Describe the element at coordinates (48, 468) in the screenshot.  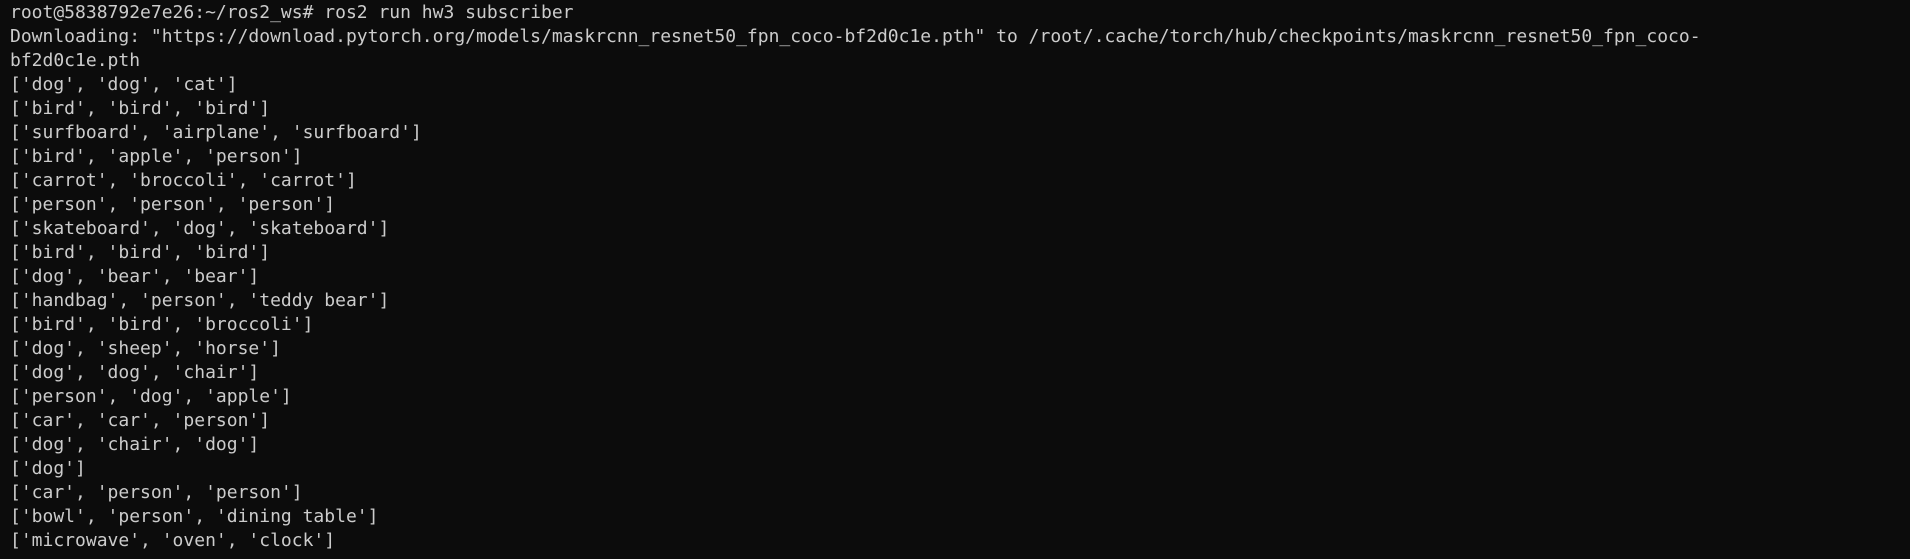
I see `output-line: ['dog']` at that location.